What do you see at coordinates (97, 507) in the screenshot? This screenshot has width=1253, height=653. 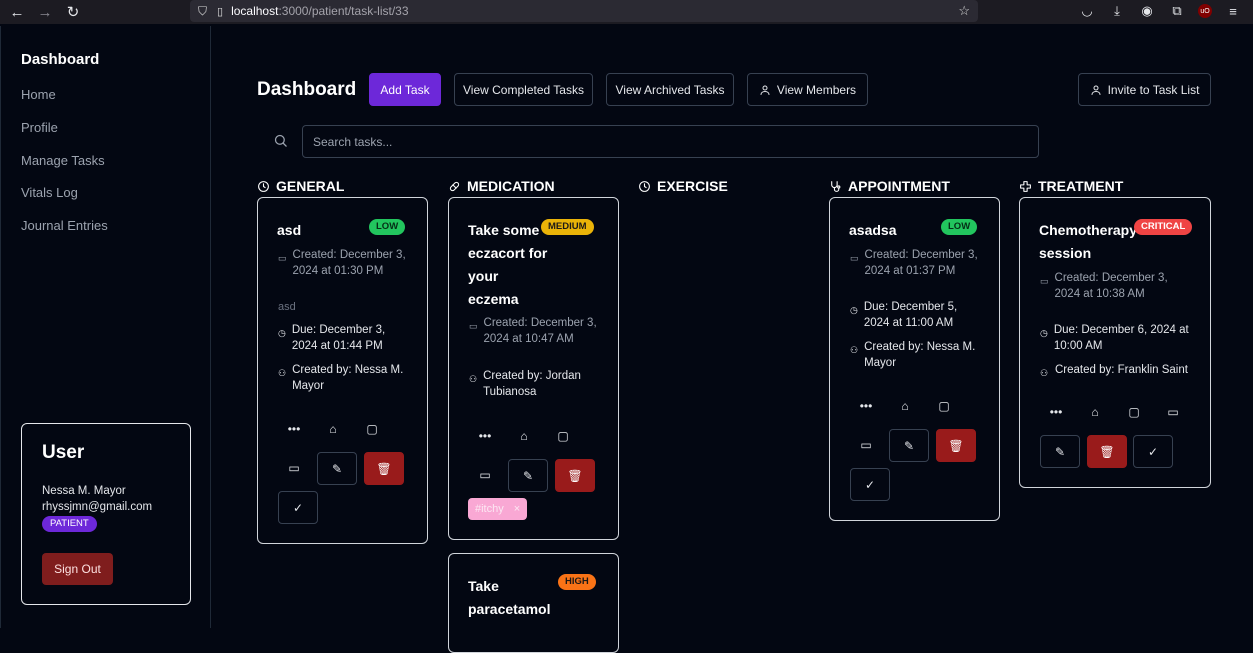 I see `user-email: rhyssjmn@gmail.com` at bounding box center [97, 507].